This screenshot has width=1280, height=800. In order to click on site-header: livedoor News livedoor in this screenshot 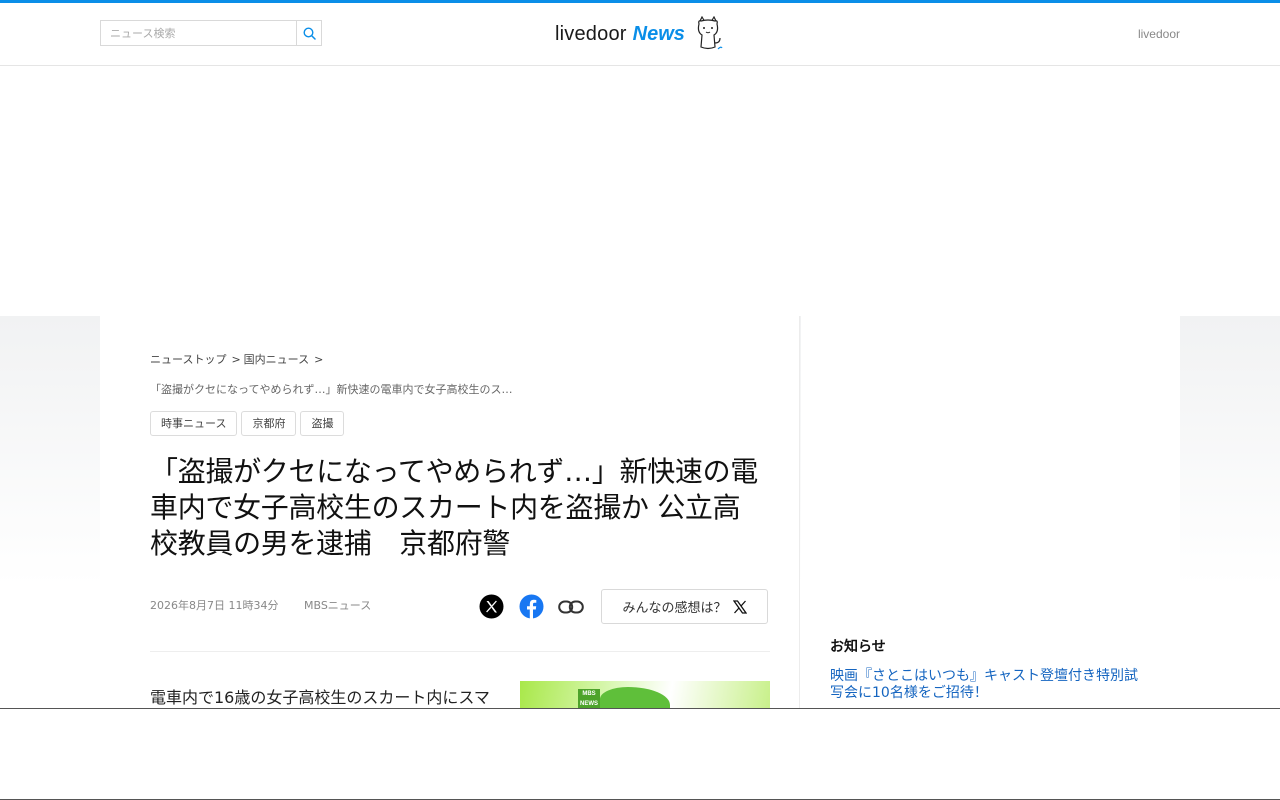, I will do `click(640, 34)`.